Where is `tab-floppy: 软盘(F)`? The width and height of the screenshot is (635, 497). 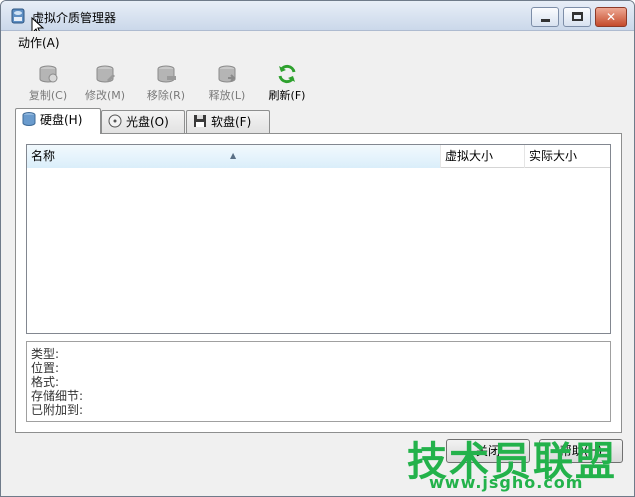 tab-floppy: 软盘(F) is located at coordinates (228, 121).